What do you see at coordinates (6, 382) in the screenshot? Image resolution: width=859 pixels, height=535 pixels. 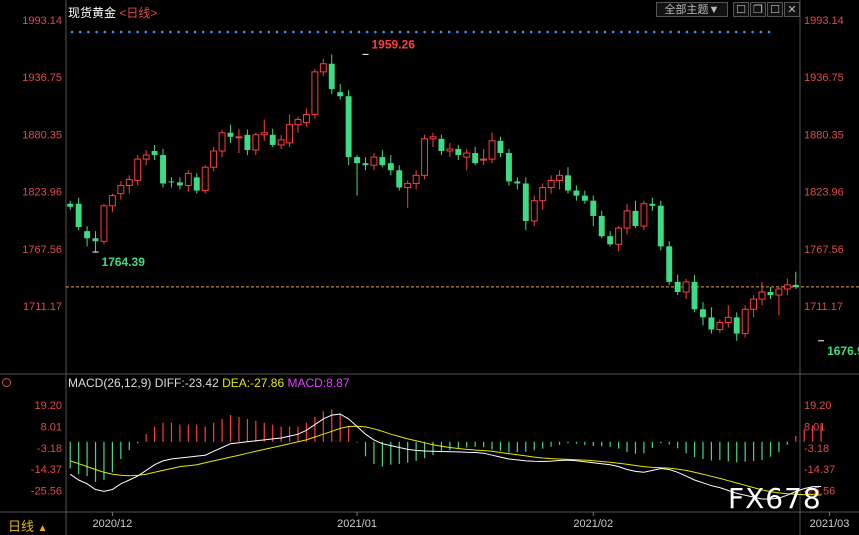 I see `indicator-settings-icon` at bounding box center [6, 382].